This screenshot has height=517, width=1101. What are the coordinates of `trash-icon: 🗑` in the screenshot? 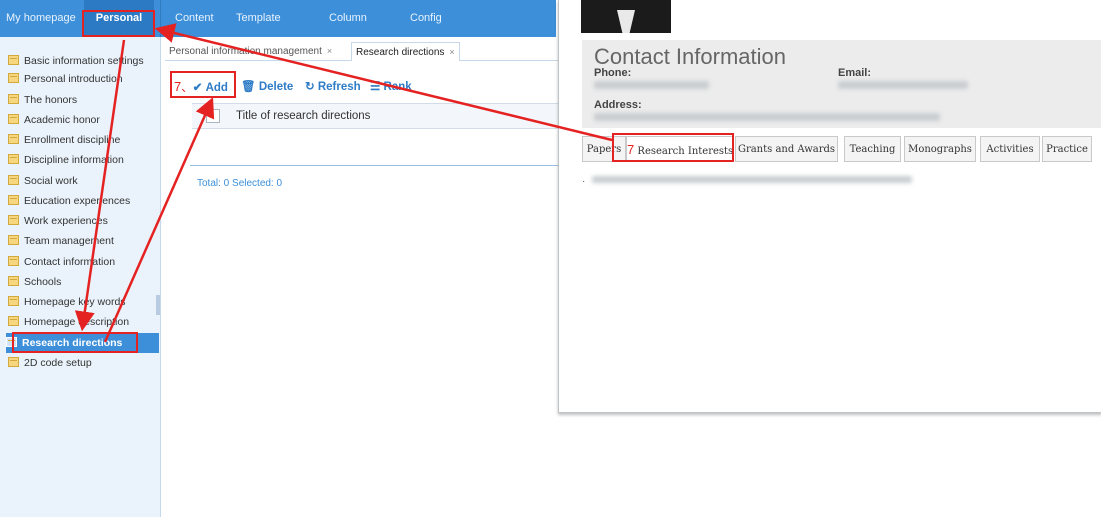 It's located at (248, 87).